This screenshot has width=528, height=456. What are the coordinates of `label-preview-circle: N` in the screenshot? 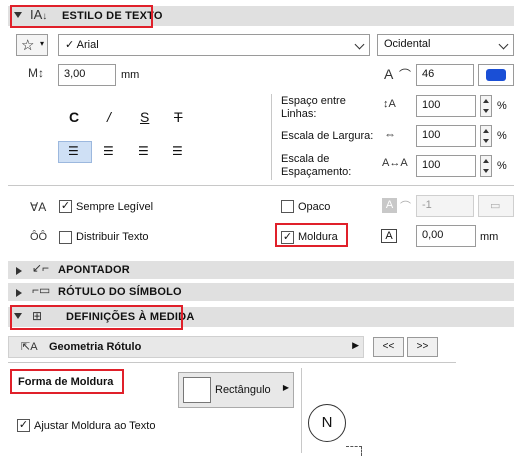 It's located at (327, 423).